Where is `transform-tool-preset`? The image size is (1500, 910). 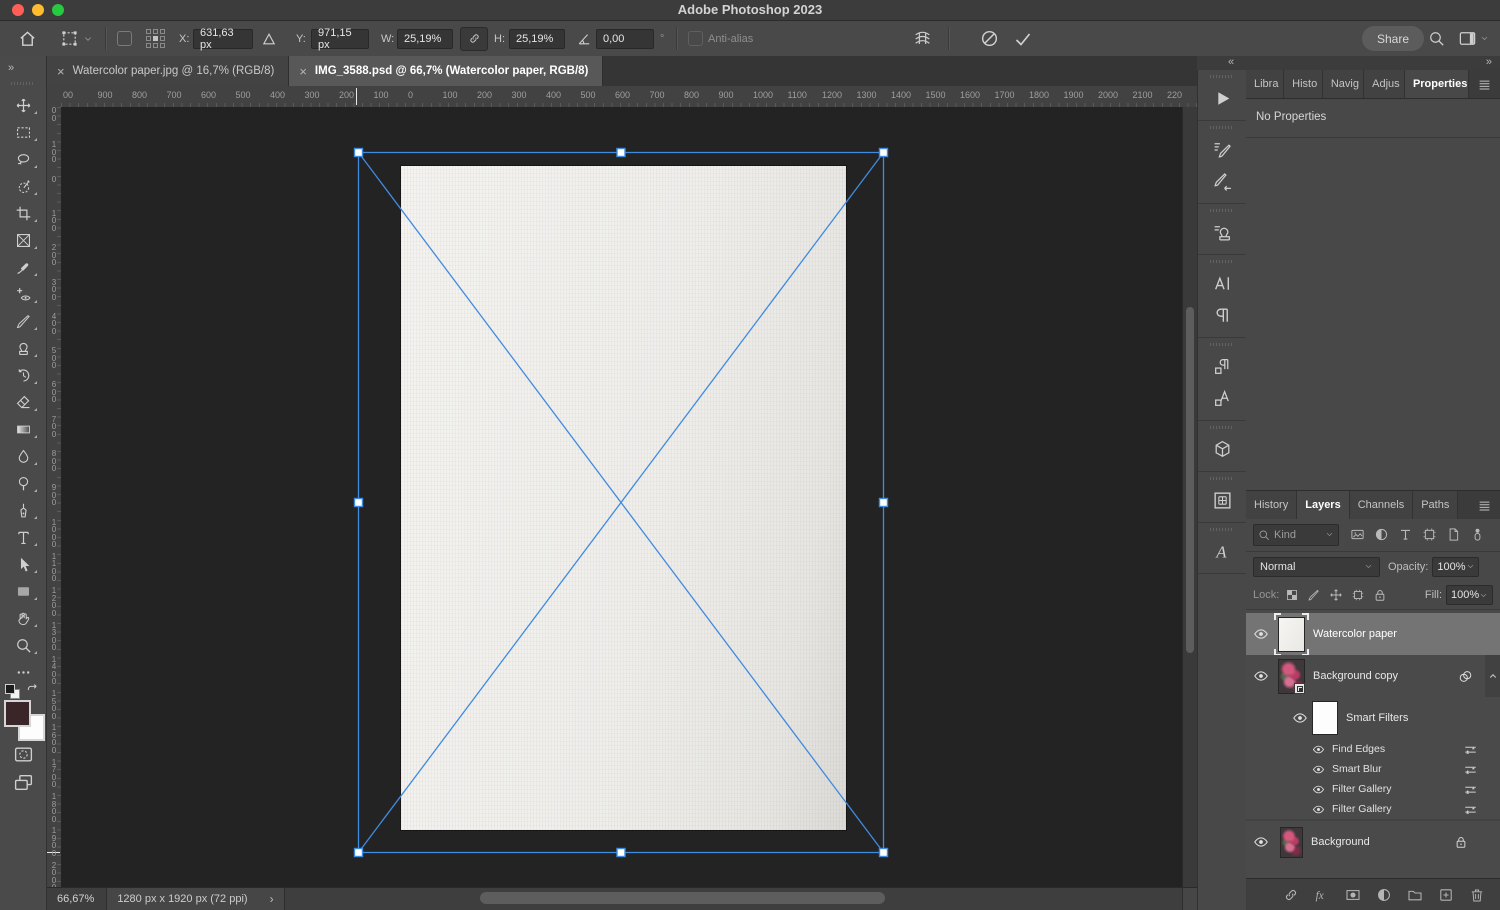 transform-tool-preset is located at coordinates (76, 38).